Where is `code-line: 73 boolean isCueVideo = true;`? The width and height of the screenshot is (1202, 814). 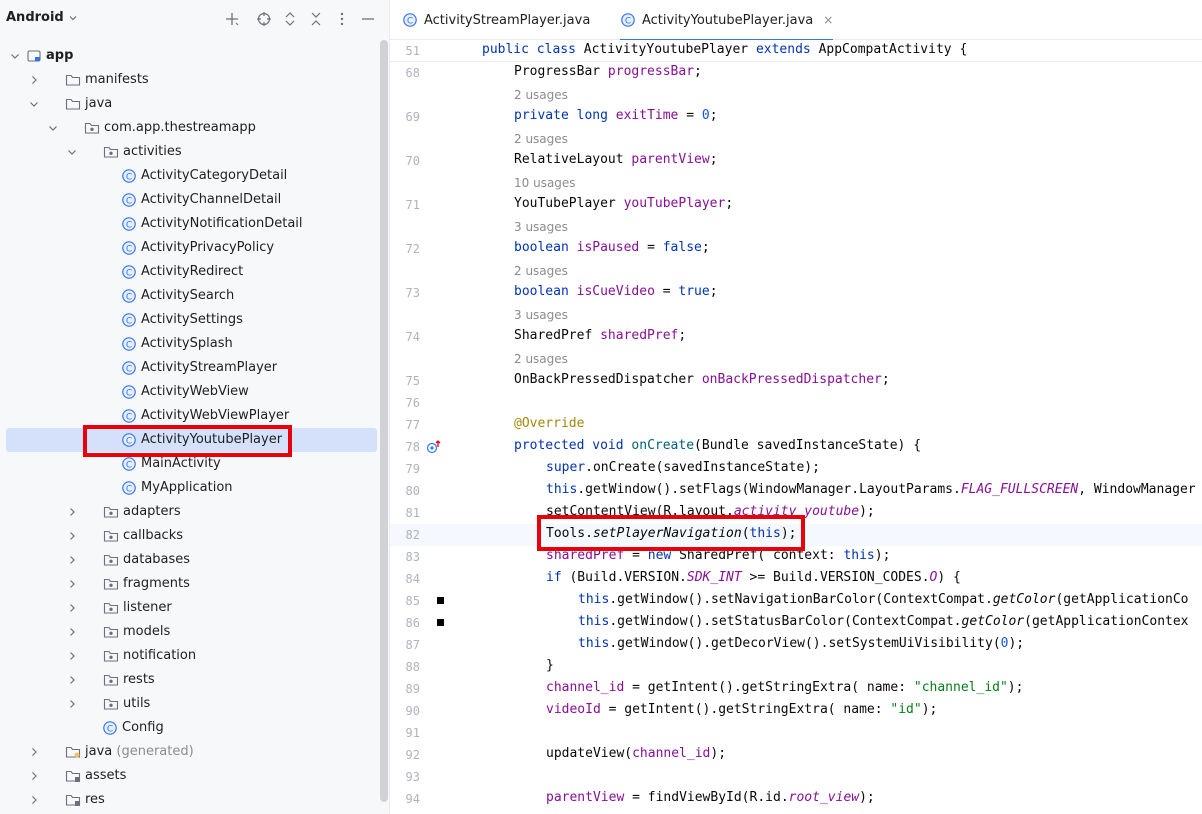 code-line: 73 boolean isCueVideo = true; is located at coordinates (796, 293).